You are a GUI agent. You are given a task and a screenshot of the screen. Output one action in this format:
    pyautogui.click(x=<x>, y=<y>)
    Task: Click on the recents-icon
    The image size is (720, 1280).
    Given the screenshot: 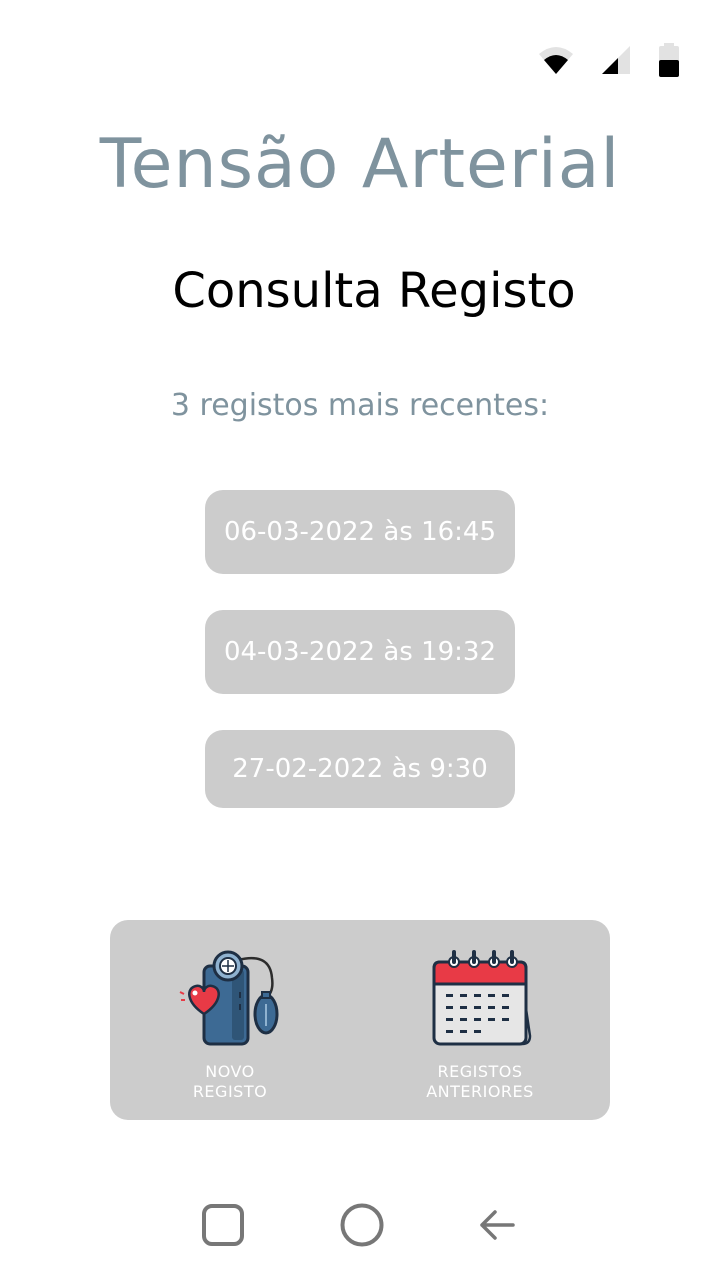 What is the action you would take?
    pyautogui.click(x=223, y=1225)
    